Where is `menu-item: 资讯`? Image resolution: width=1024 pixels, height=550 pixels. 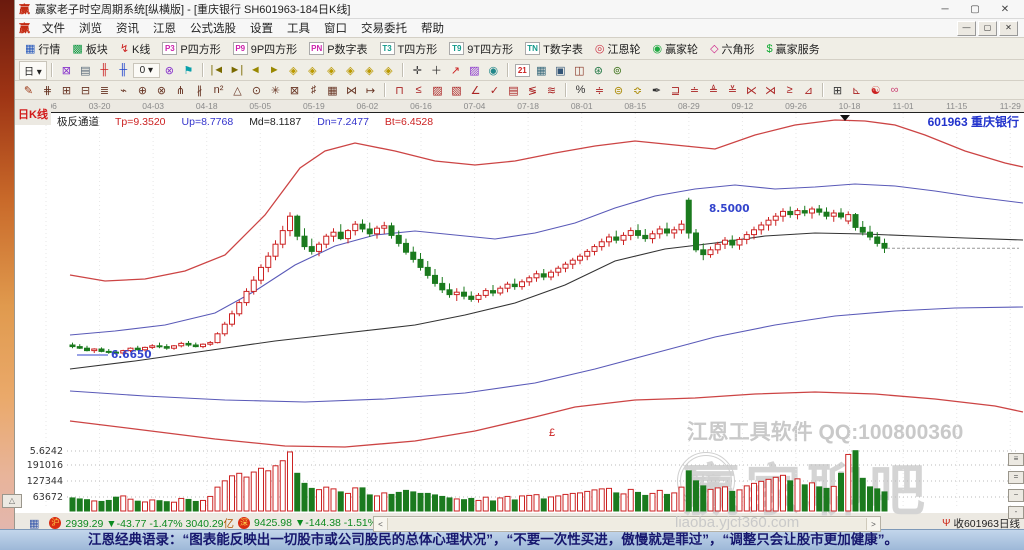 menu-item: 资讯 is located at coordinates (127, 28).